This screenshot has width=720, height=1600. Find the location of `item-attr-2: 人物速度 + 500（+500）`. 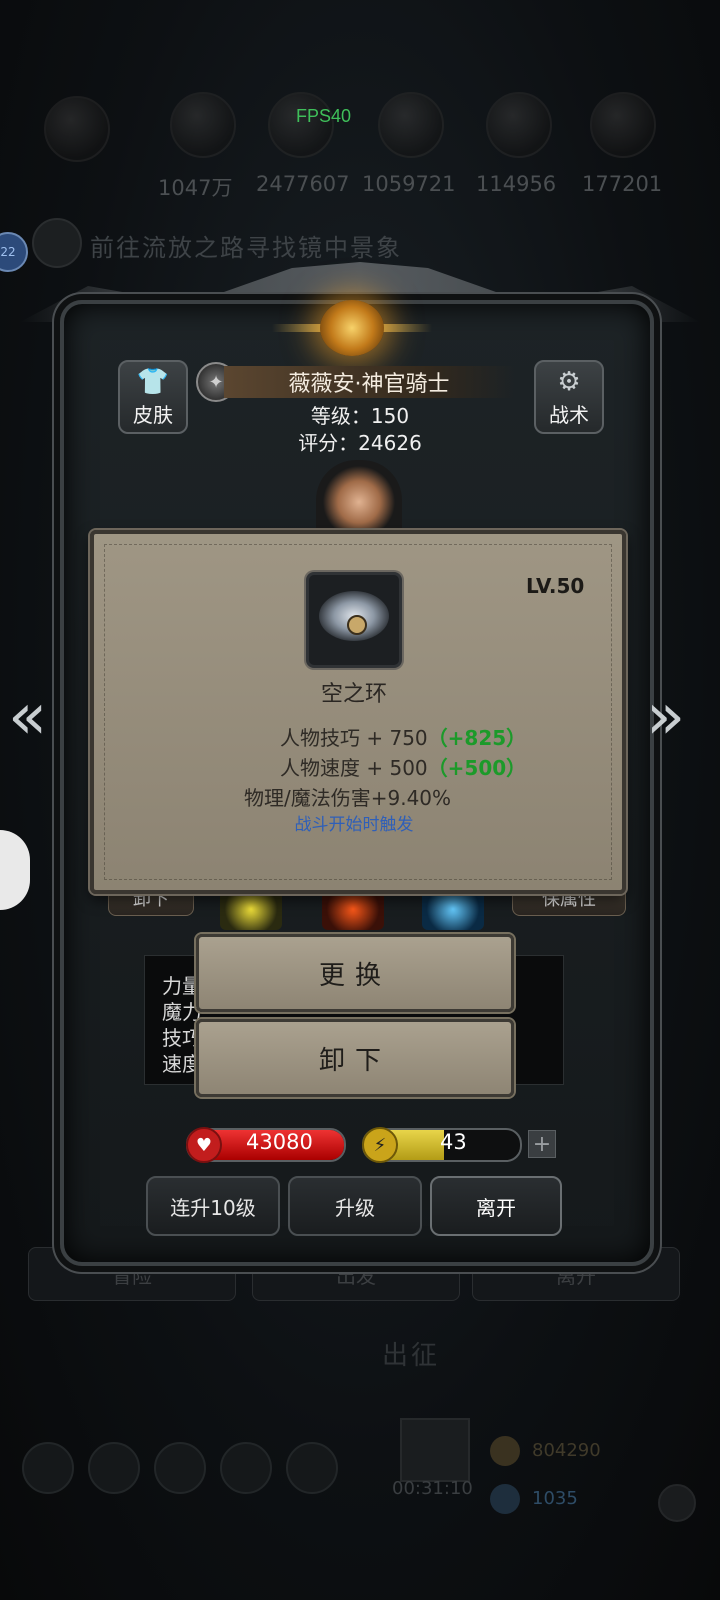

item-attr-2: 人物速度 + 500（+500） is located at coordinates (403, 766).